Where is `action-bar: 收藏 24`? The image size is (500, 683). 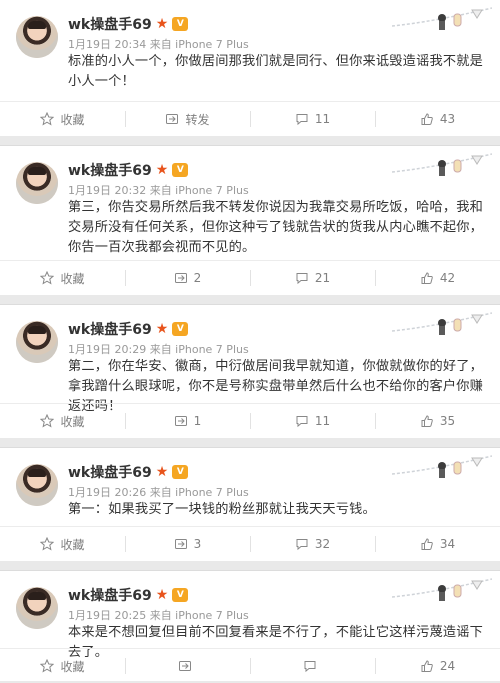
action-bar: 收藏 24 is located at coordinates (250, 665).